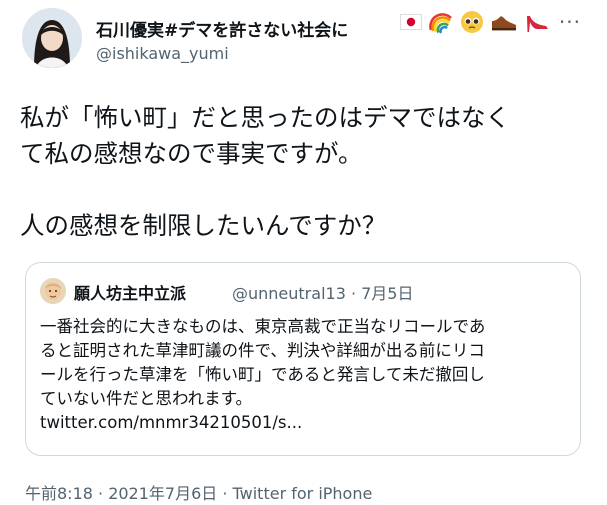 The image size is (607, 505). I want to click on display-name-emojis, so click(475, 24).